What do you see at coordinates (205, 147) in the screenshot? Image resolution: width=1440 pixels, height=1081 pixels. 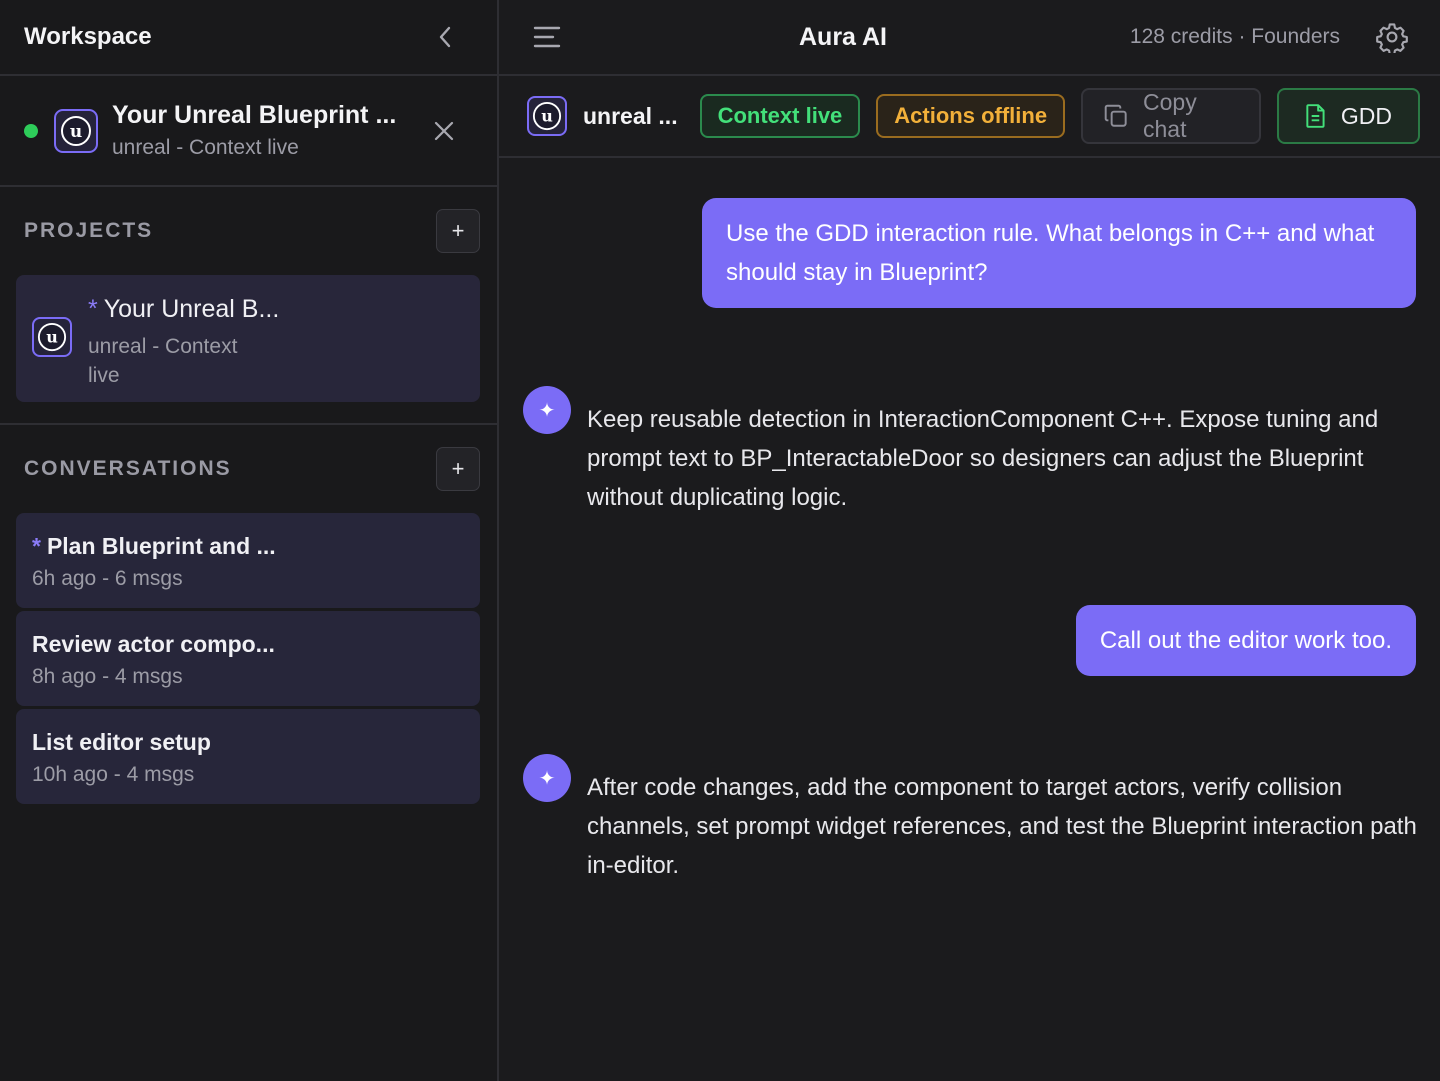 I see `active-project-subtitle: unreal - Context live` at bounding box center [205, 147].